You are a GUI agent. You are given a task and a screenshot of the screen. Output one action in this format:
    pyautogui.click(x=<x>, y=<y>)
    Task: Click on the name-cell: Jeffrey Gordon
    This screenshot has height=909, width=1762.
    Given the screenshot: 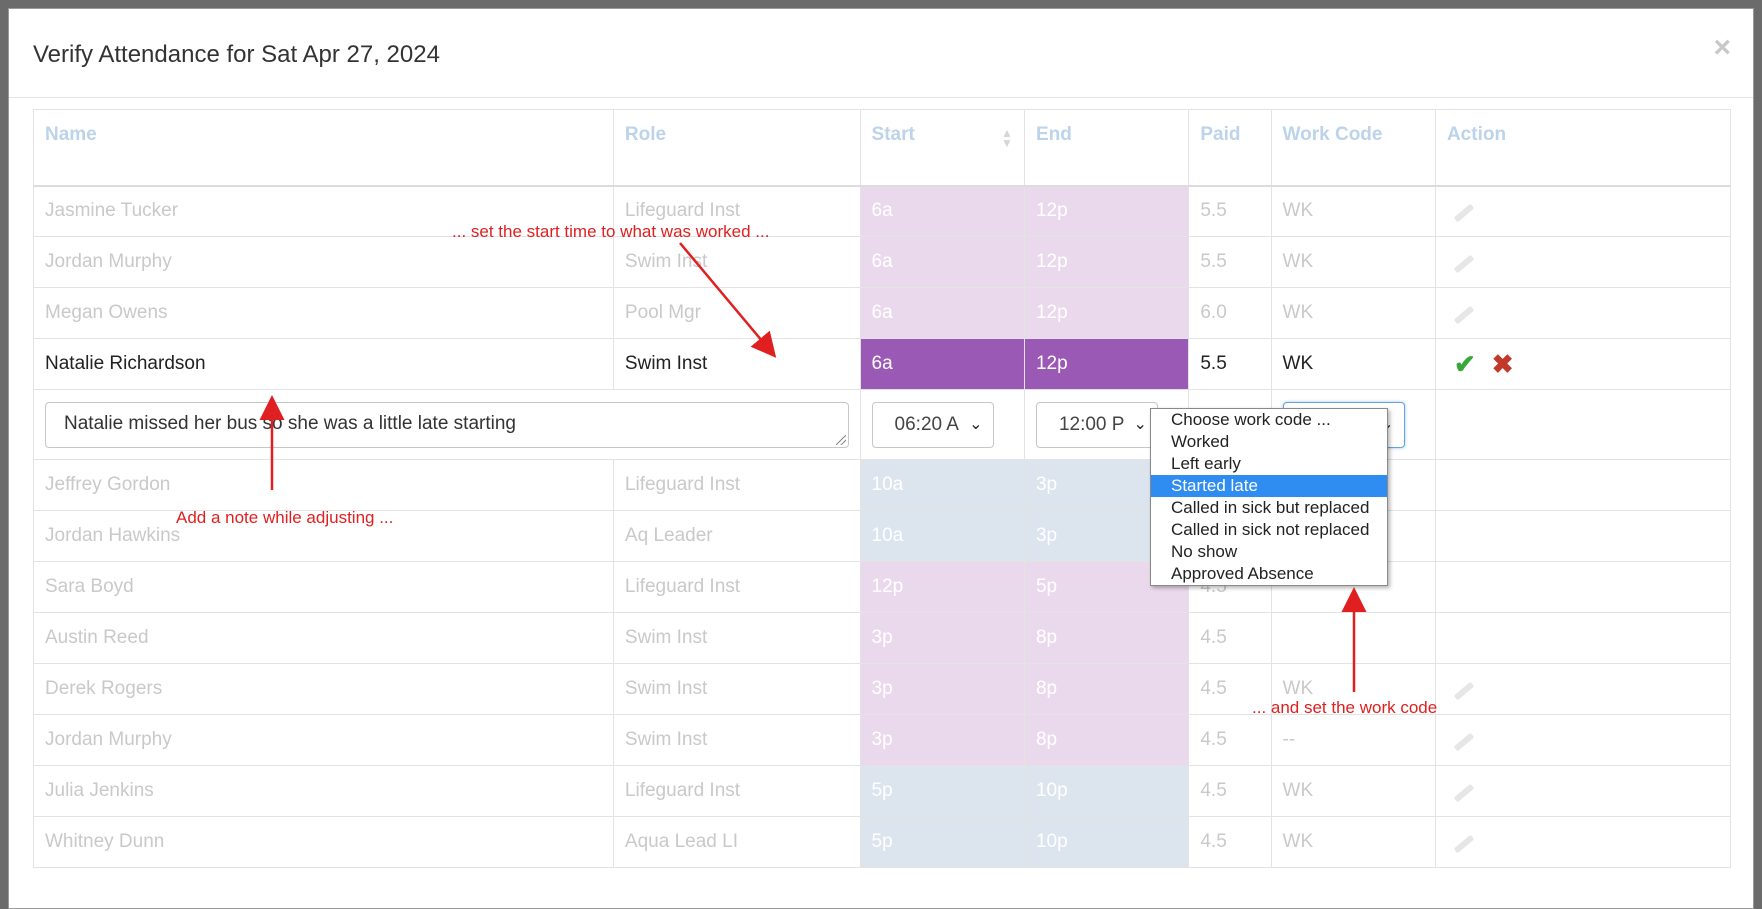 What is the action you would take?
    pyautogui.click(x=323, y=485)
    